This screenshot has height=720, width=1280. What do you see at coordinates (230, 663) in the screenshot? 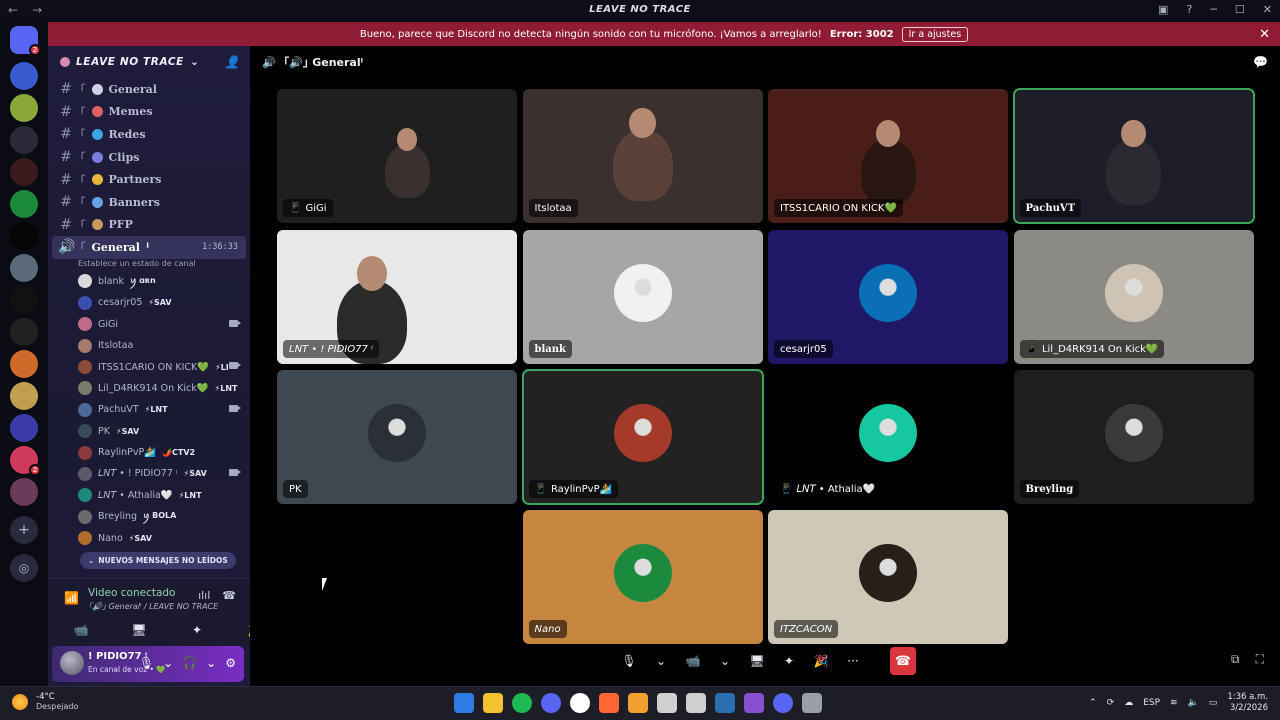
I see `gear-icon: ⚙` at bounding box center [230, 663].